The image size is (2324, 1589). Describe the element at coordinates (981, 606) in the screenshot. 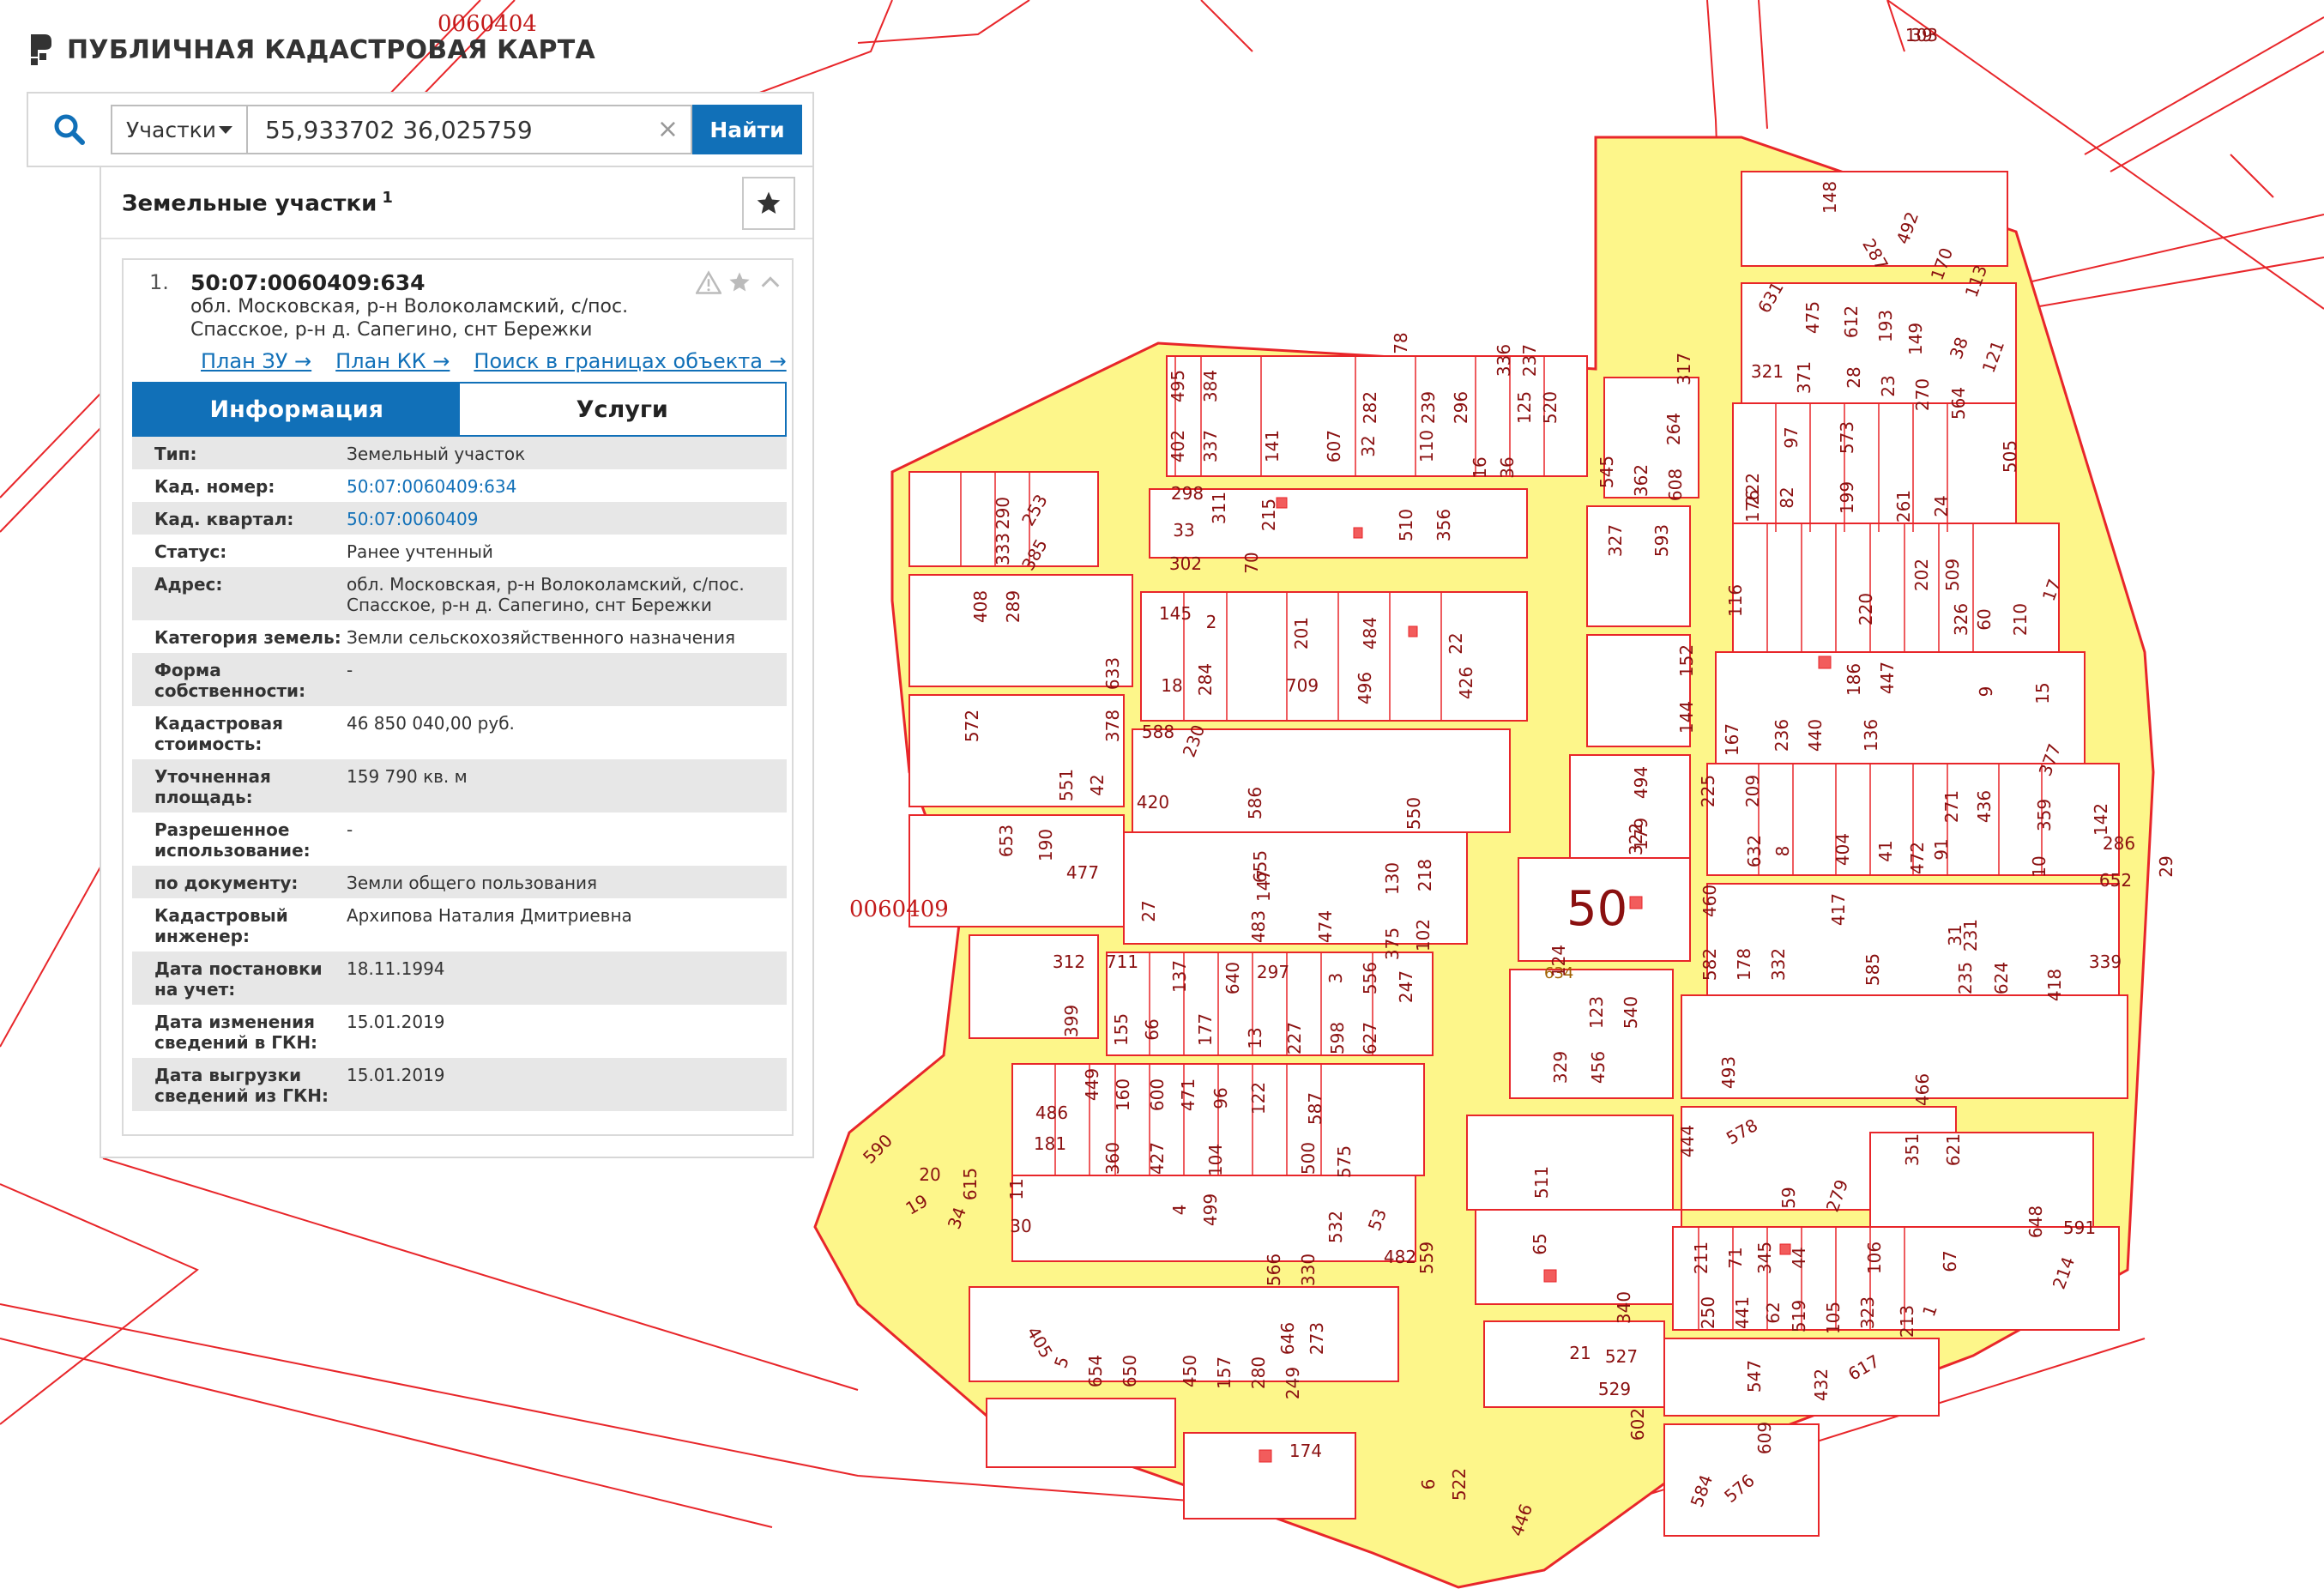

I see `parcel-number-label: 408` at that location.